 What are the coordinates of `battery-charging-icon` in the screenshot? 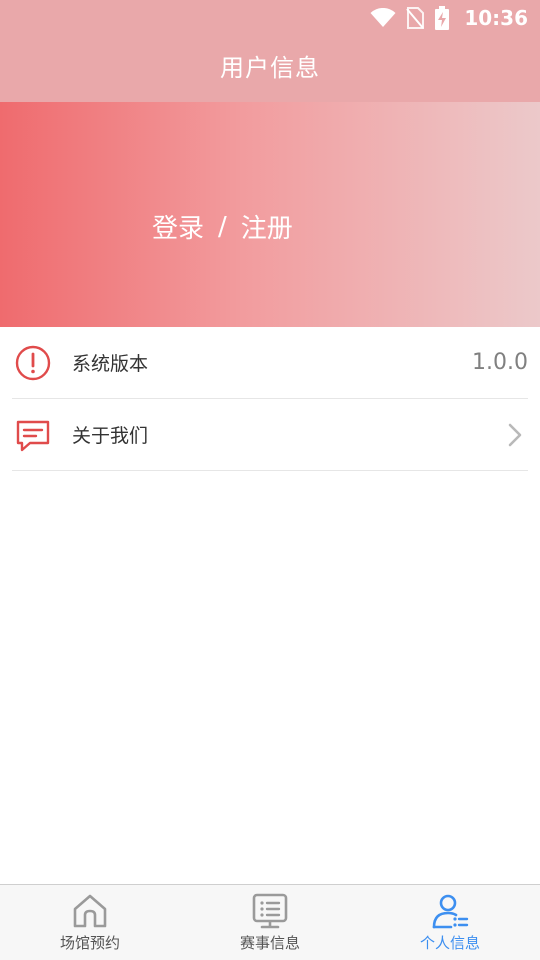 It's located at (442, 18).